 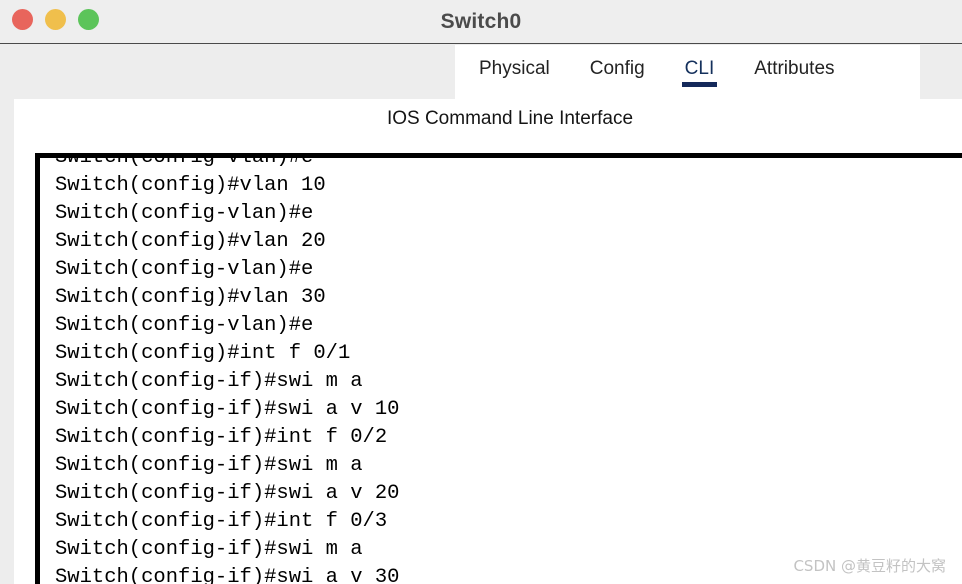 What do you see at coordinates (699, 84) in the screenshot?
I see `active-tab-indicator` at bounding box center [699, 84].